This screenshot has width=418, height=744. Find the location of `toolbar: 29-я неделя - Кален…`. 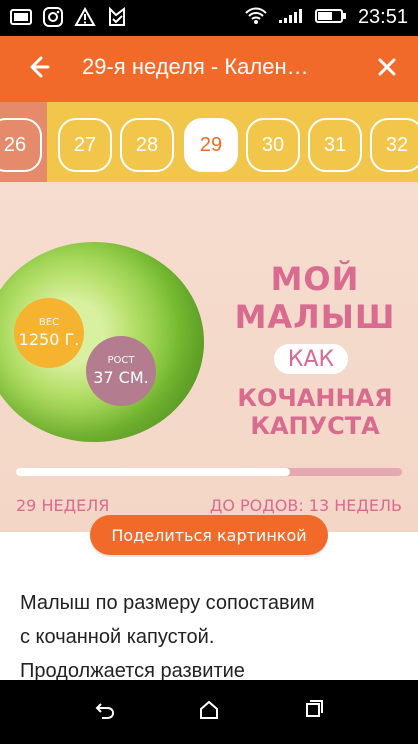

toolbar: 29-я неделя - Кален… is located at coordinates (209, 69).